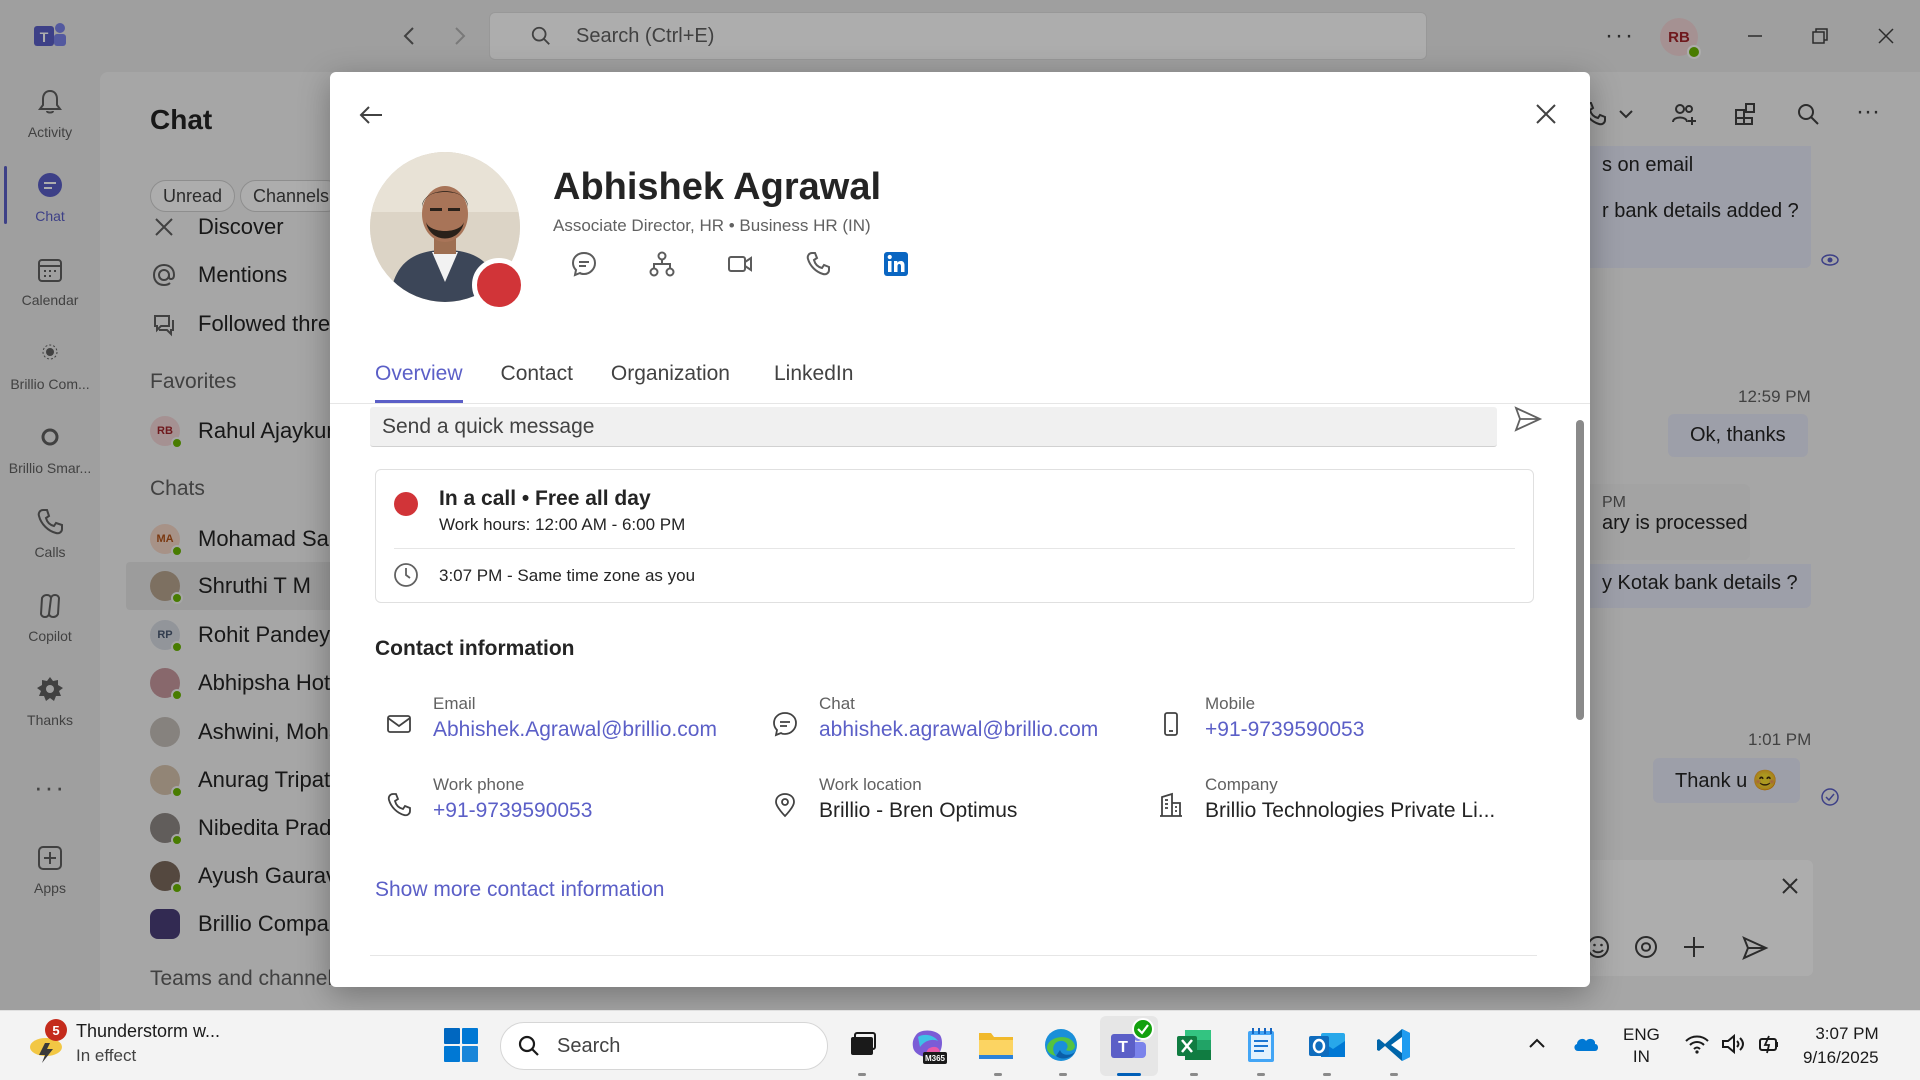 The width and height of the screenshot is (1920, 1080). I want to click on battery-charging-icon, so click(1768, 1044).